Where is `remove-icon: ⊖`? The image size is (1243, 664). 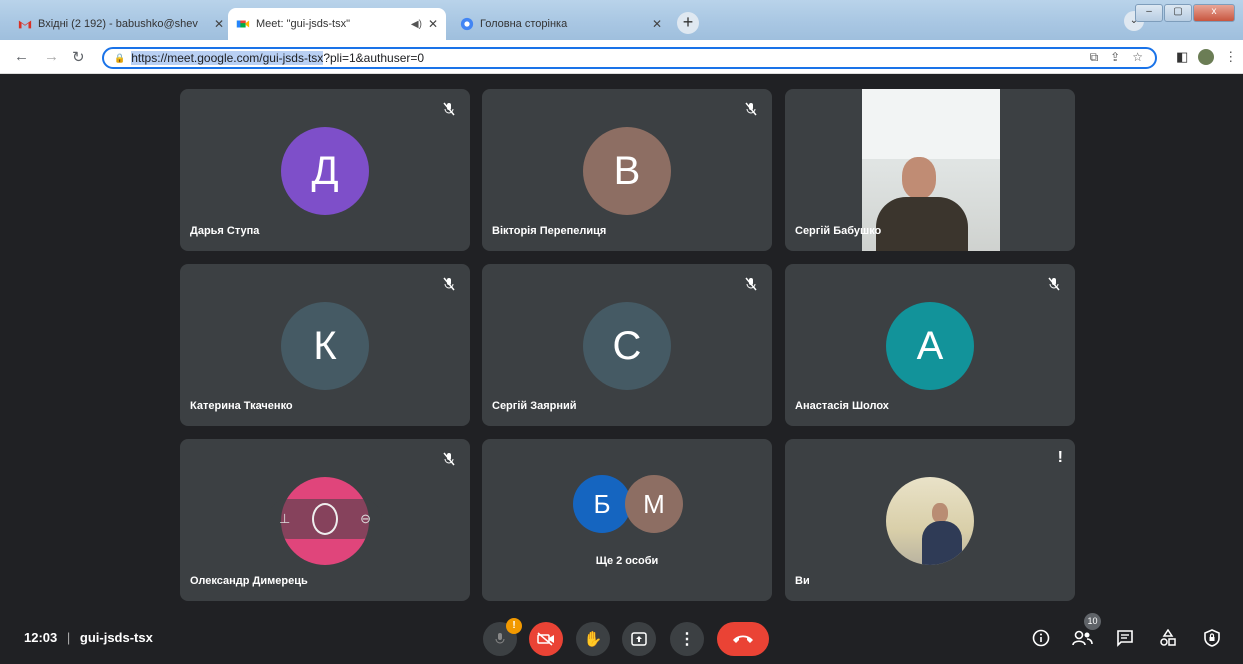 remove-icon: ⊖ is located at coordinates (365, 519).